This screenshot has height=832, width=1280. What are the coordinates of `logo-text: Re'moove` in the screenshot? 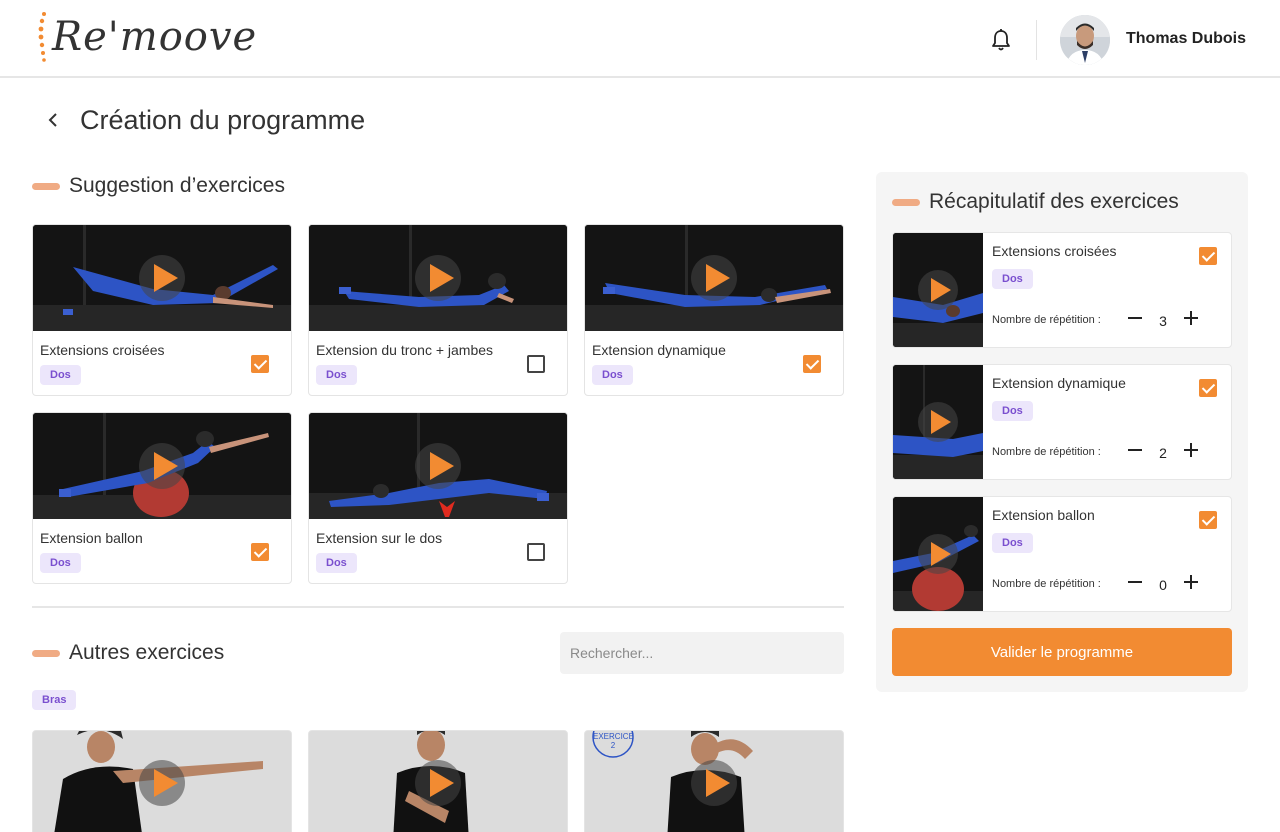 It's located at (155, 37).